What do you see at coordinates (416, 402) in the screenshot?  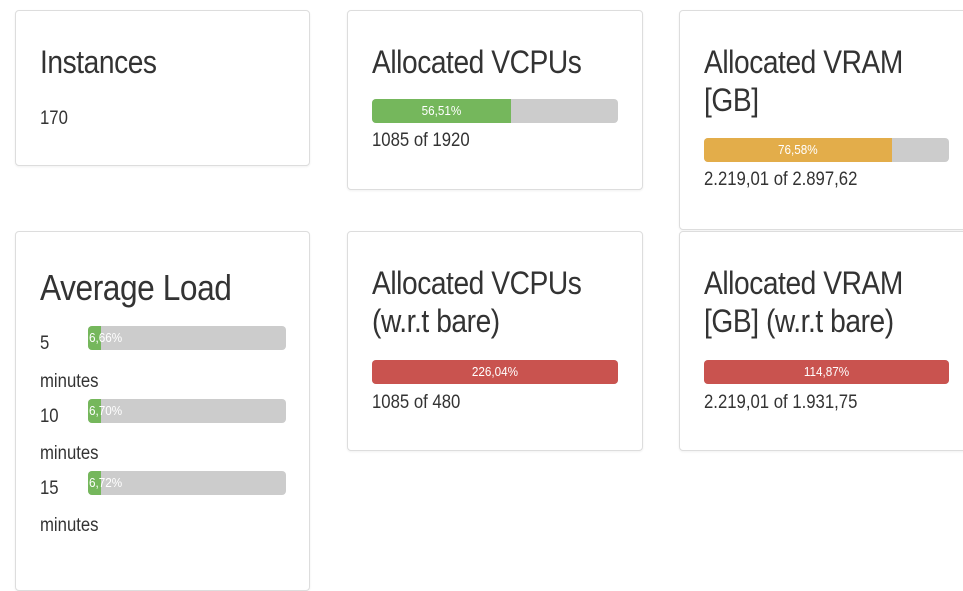 I see `allocated-vcpus-bare-summary: 1085 of 480` at bounding box center [416, 402].